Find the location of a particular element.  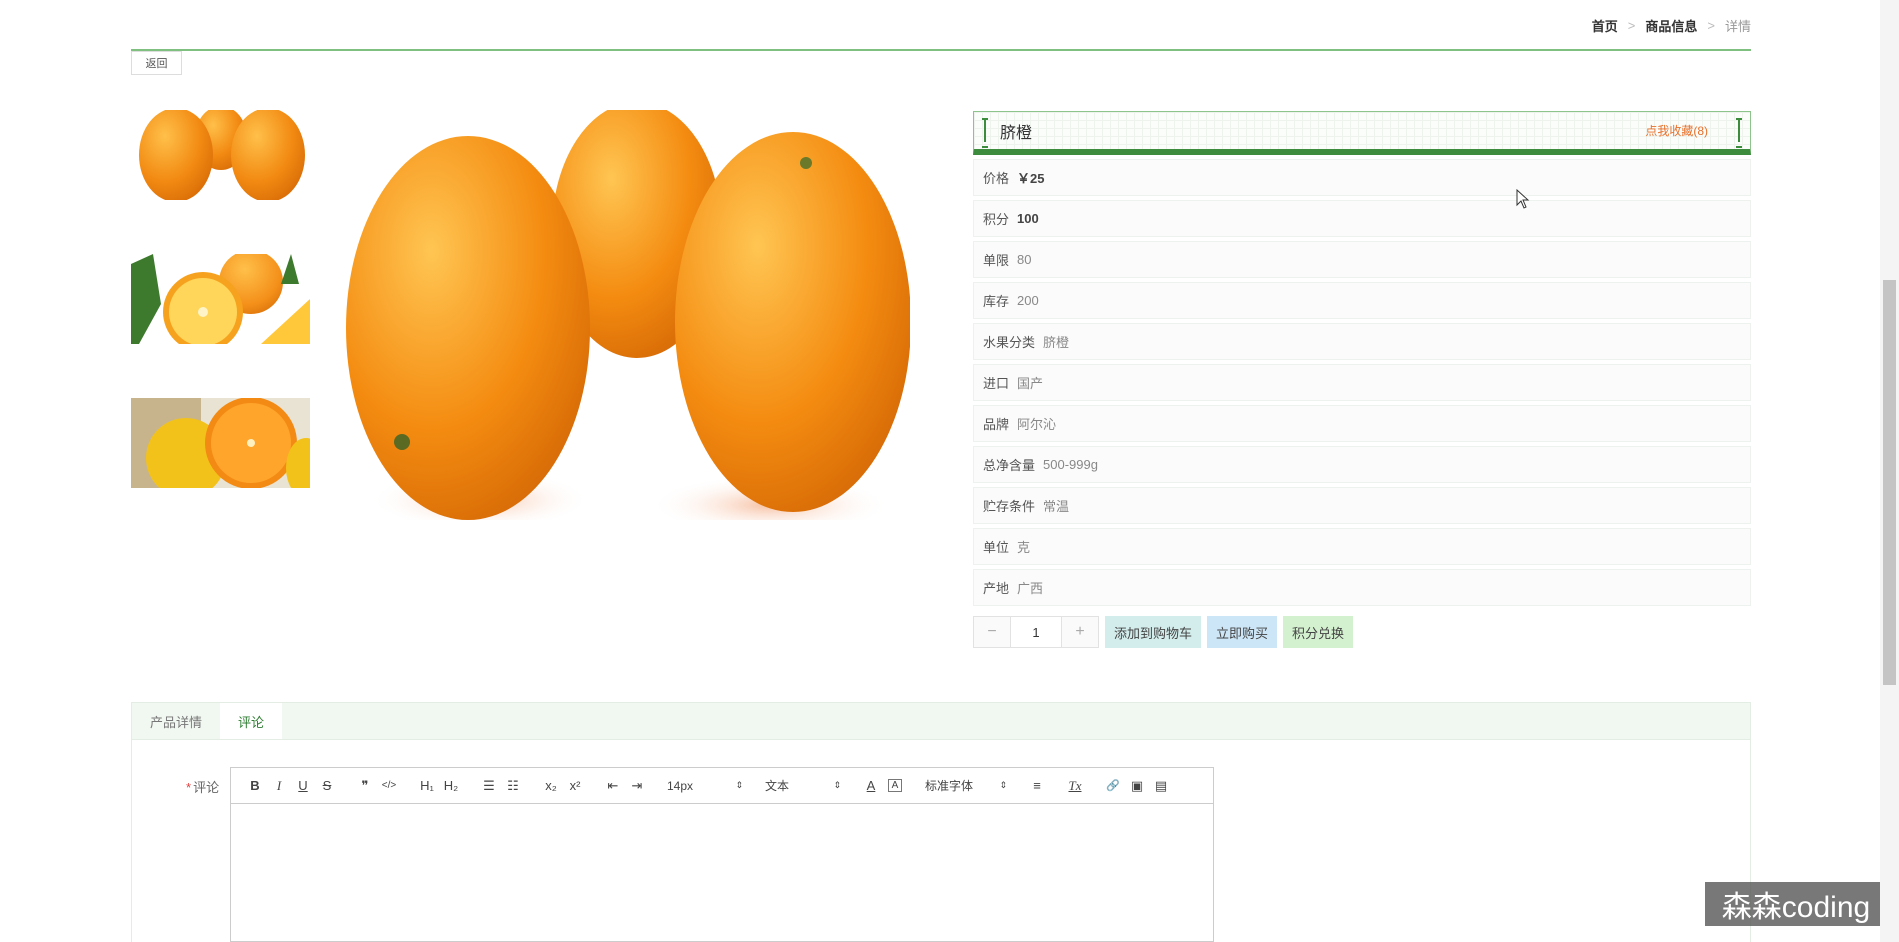

main-product-image is located at coordinates (625, 315).